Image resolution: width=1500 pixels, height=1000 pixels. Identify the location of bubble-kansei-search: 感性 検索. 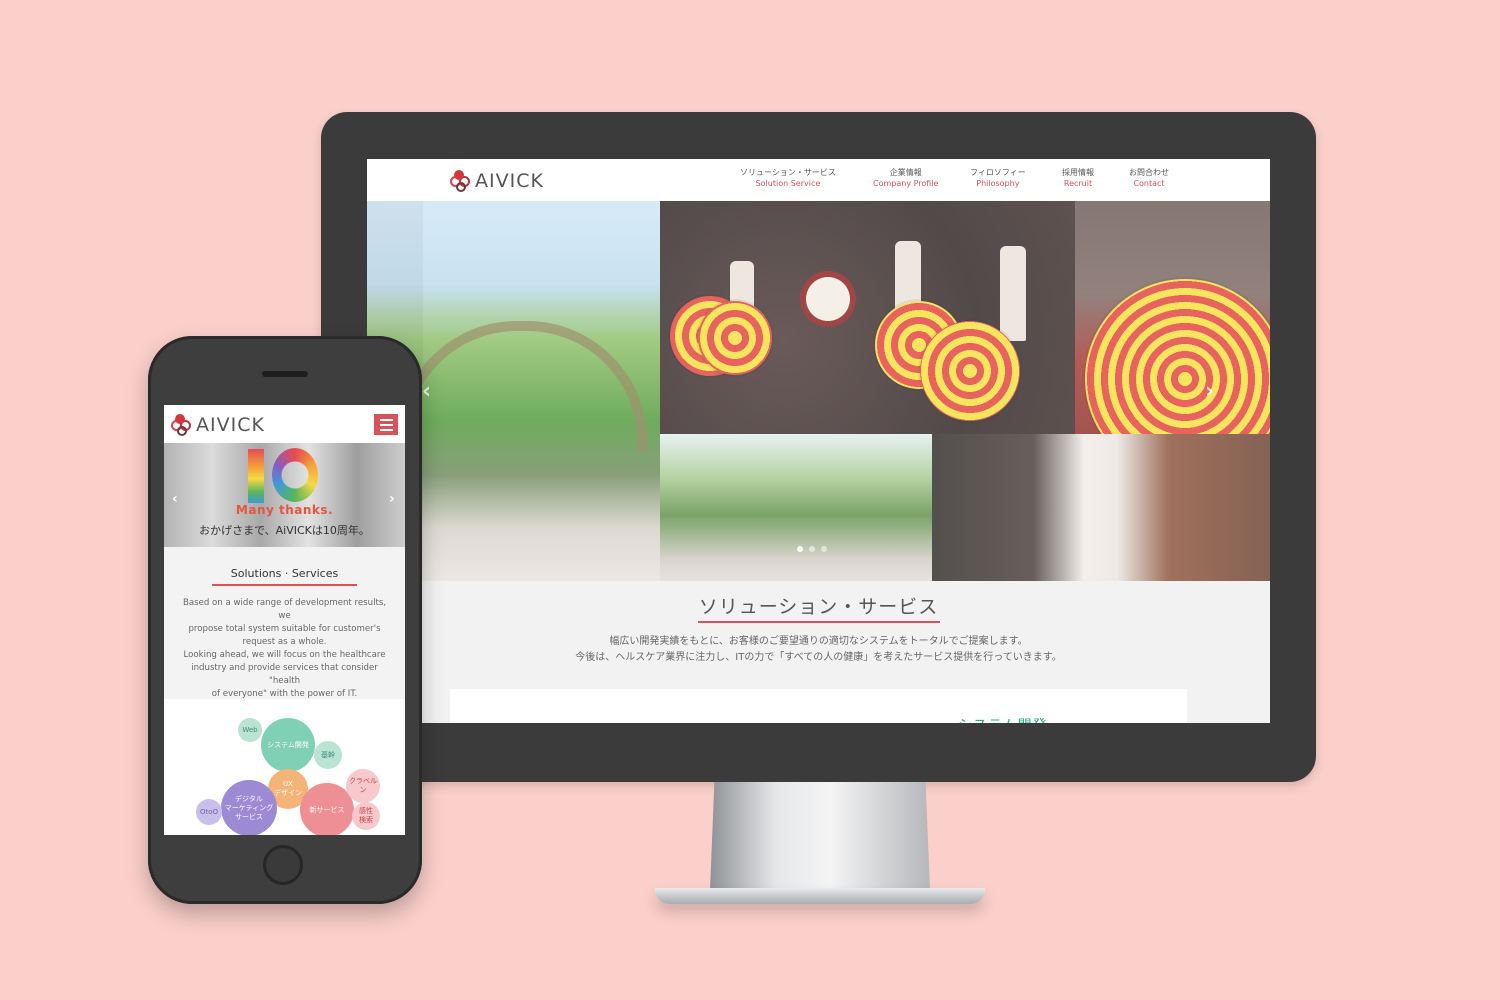
(366, 816).